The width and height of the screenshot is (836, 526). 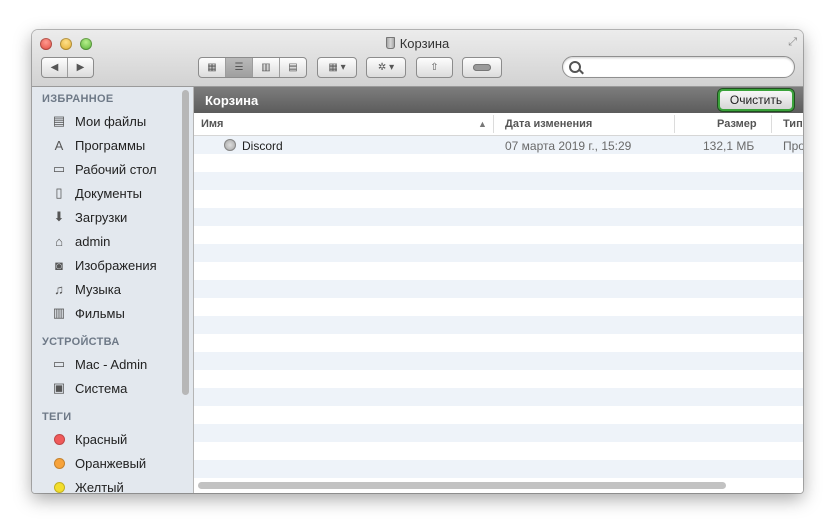 What do you see at coordinates (115, 121) in the screenshot?
I see `sidebar-item-all-files: ▤ Мои файлы` at bounding box center [115, 121].